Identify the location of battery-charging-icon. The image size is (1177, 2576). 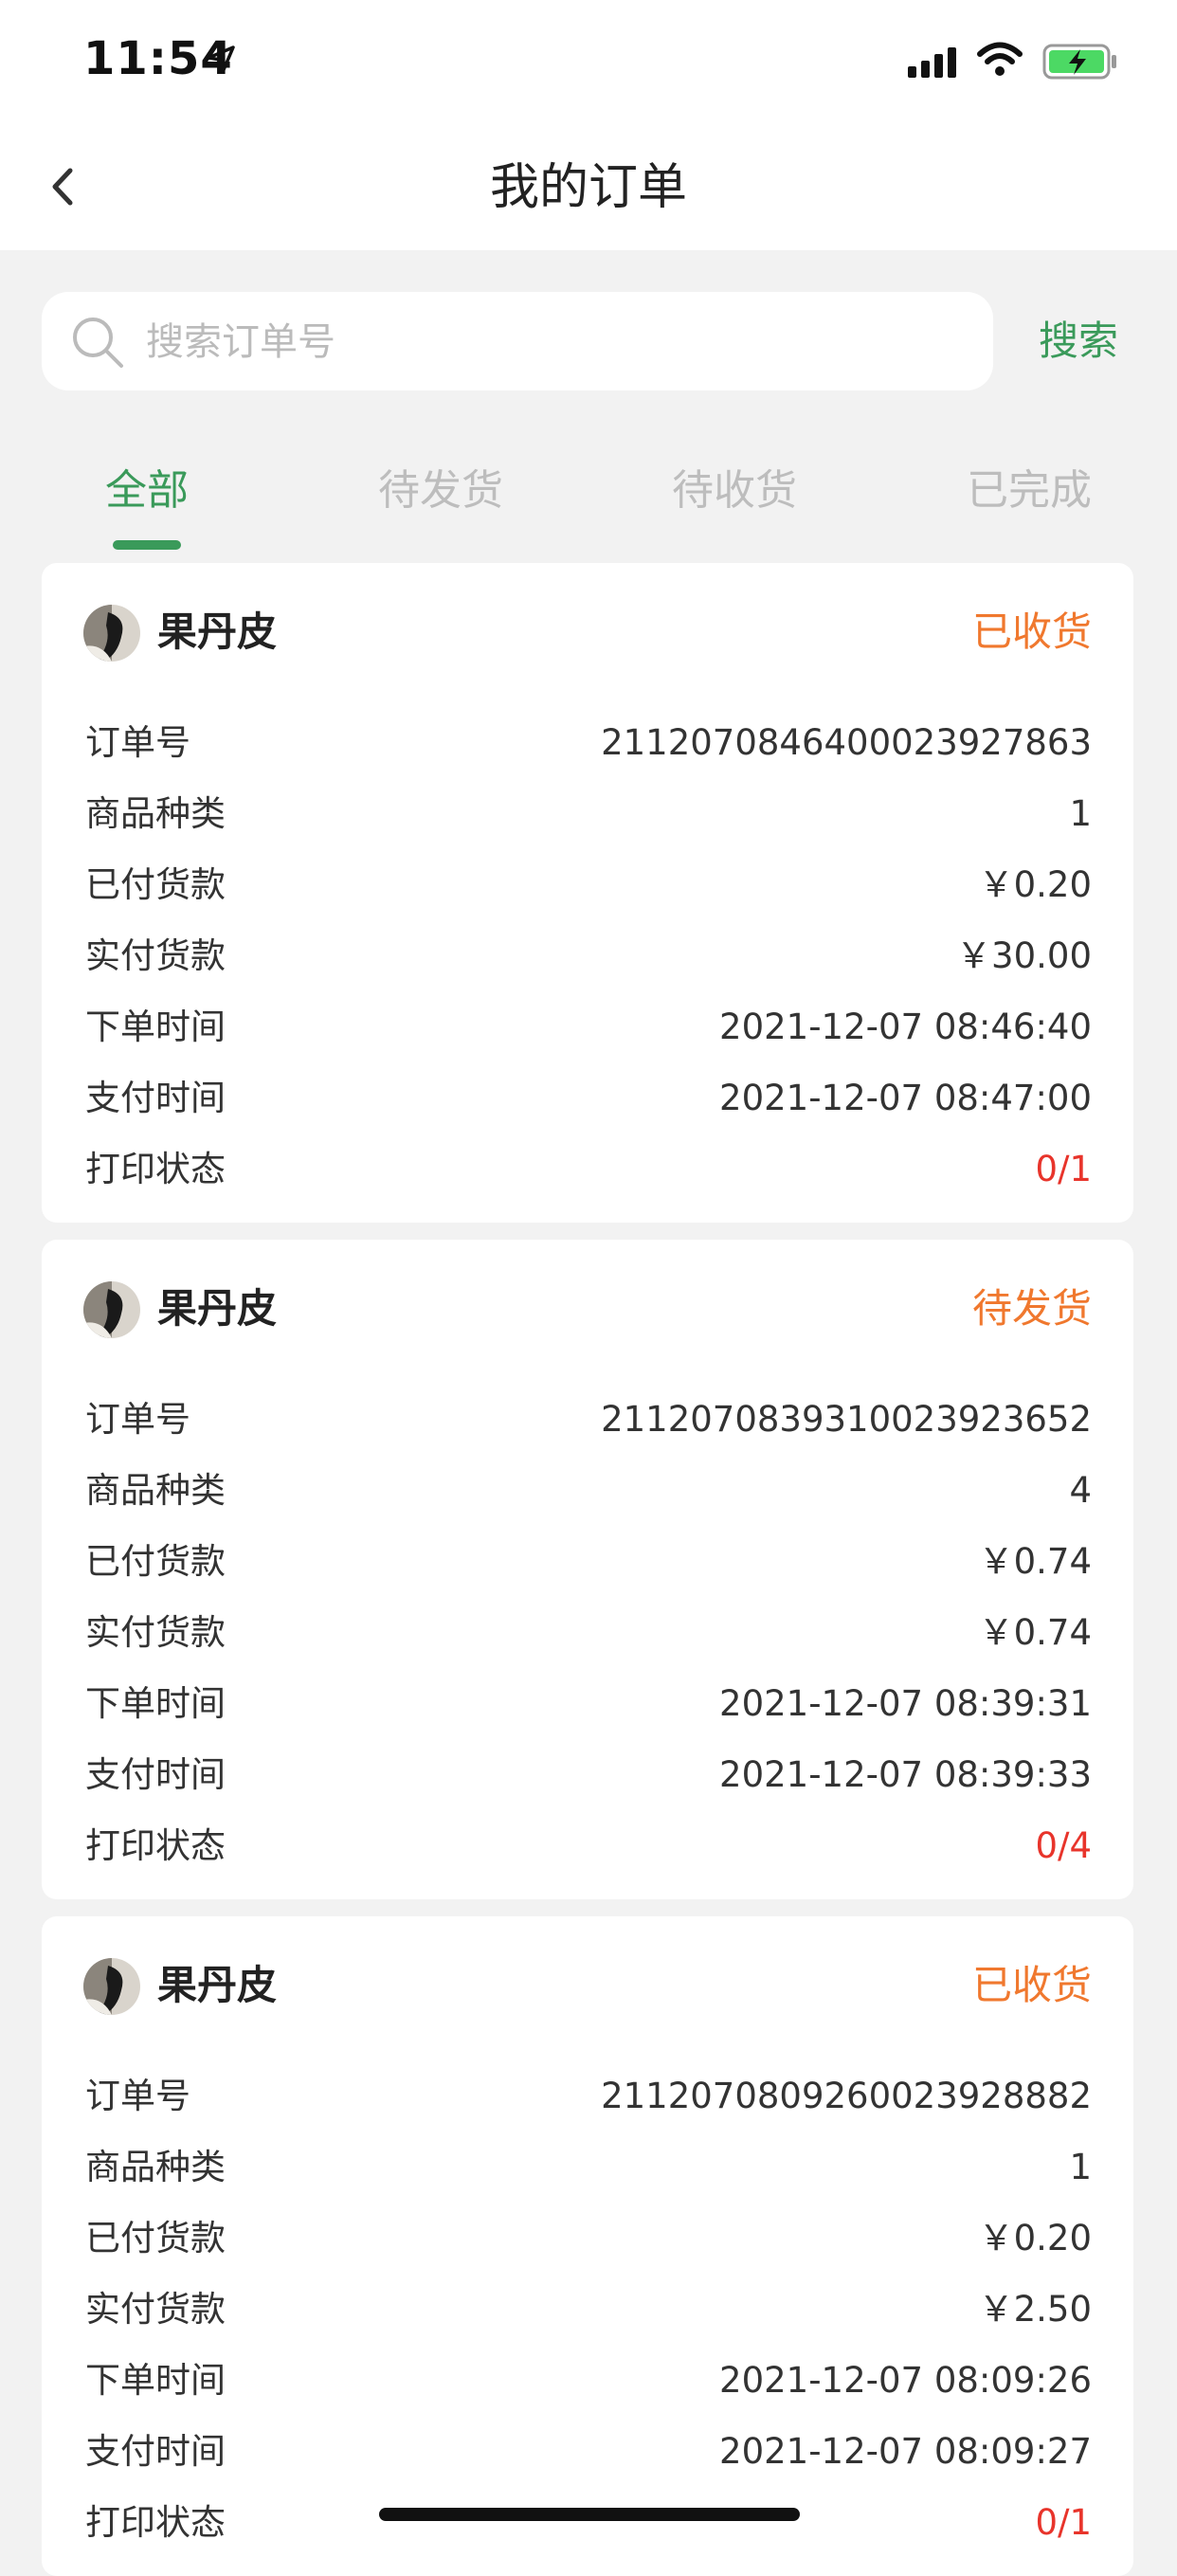
(1080, 63).